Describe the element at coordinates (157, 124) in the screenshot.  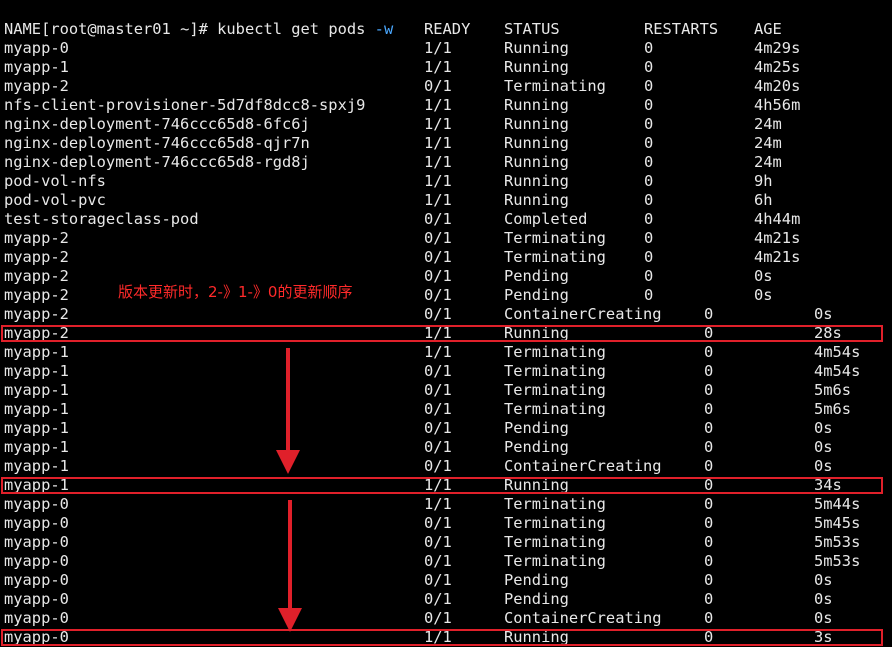
I see `row-name: nginx-deployment-746ccc65d8-6fc6j` at that location.